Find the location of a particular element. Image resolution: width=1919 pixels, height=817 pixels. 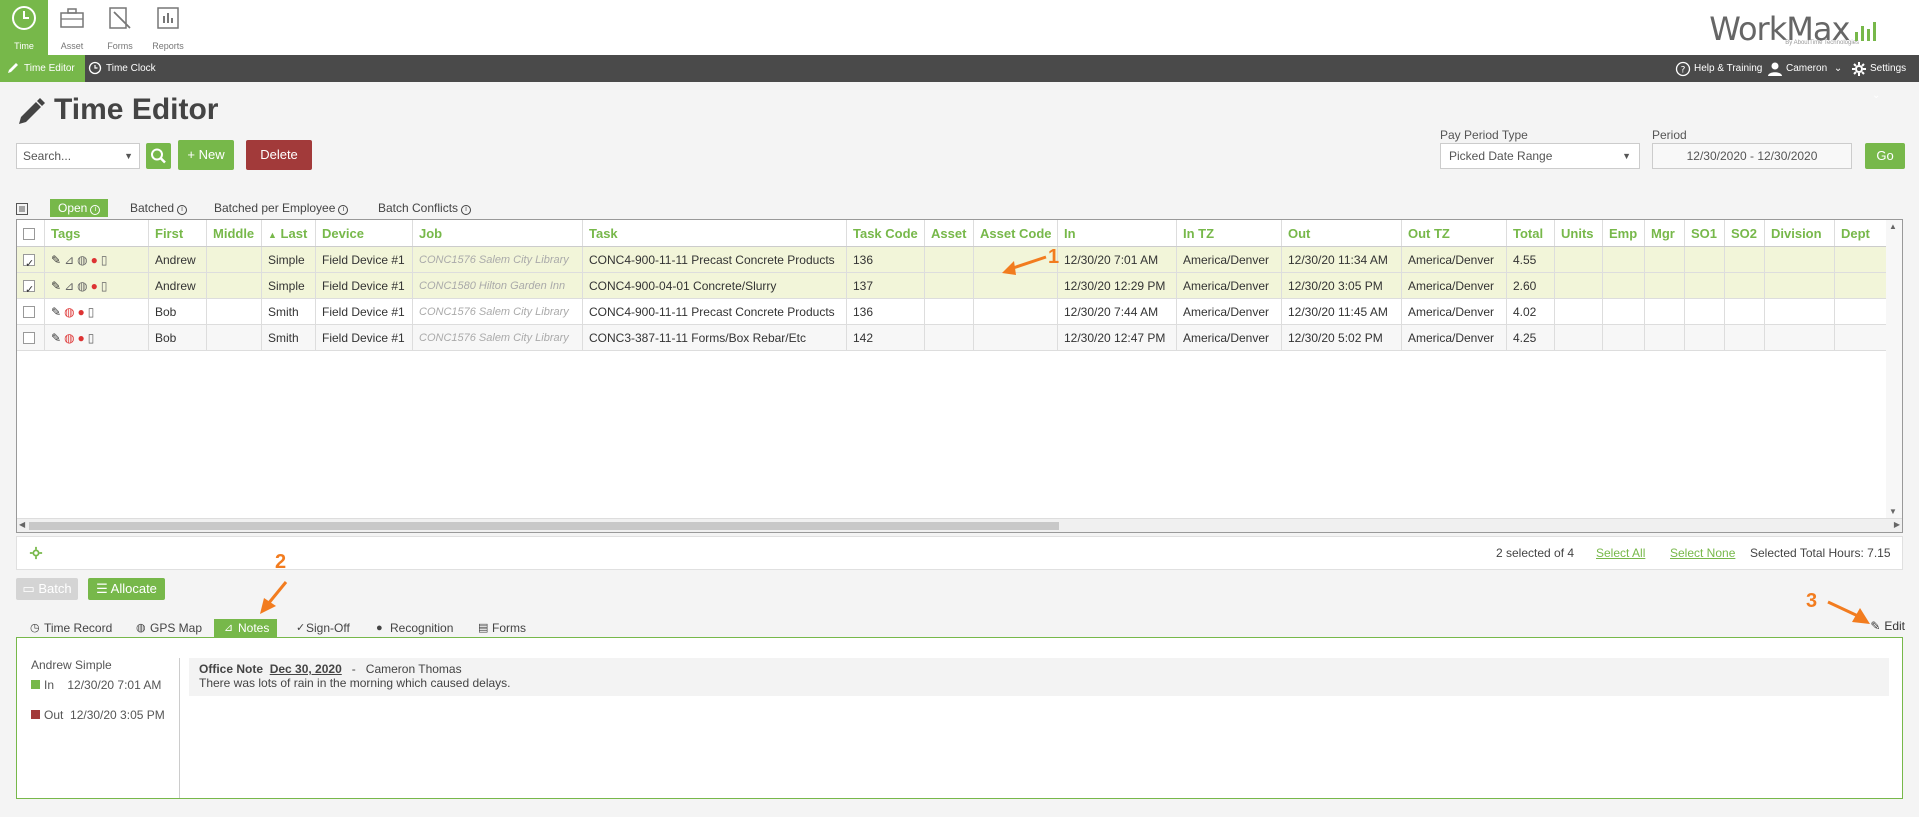

select-all-link: Select All is located at coordinates (1620, 553).